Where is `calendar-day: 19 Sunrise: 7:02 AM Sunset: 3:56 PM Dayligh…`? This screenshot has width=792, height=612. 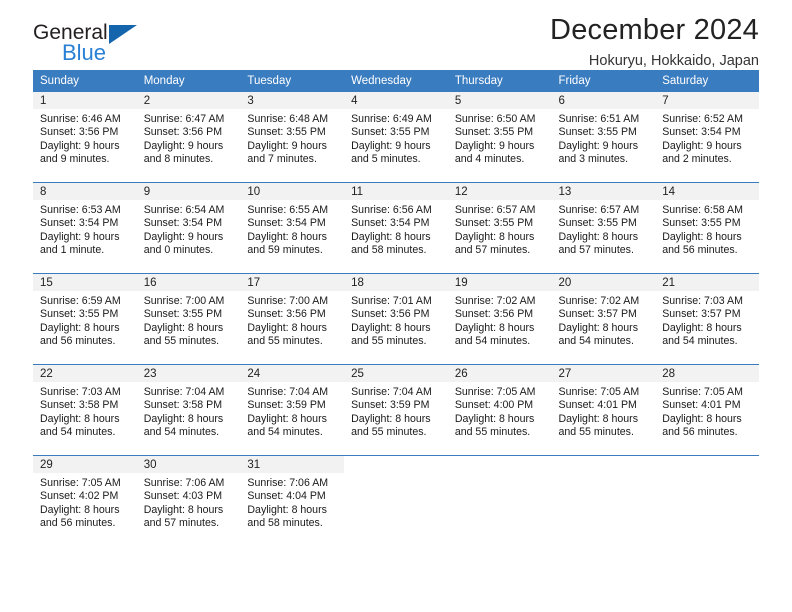
calendar-day: 19 Sunrise: 7:02 AM Sunset: 3:56 PM Dayligh… is located at coordinates (499, 319).